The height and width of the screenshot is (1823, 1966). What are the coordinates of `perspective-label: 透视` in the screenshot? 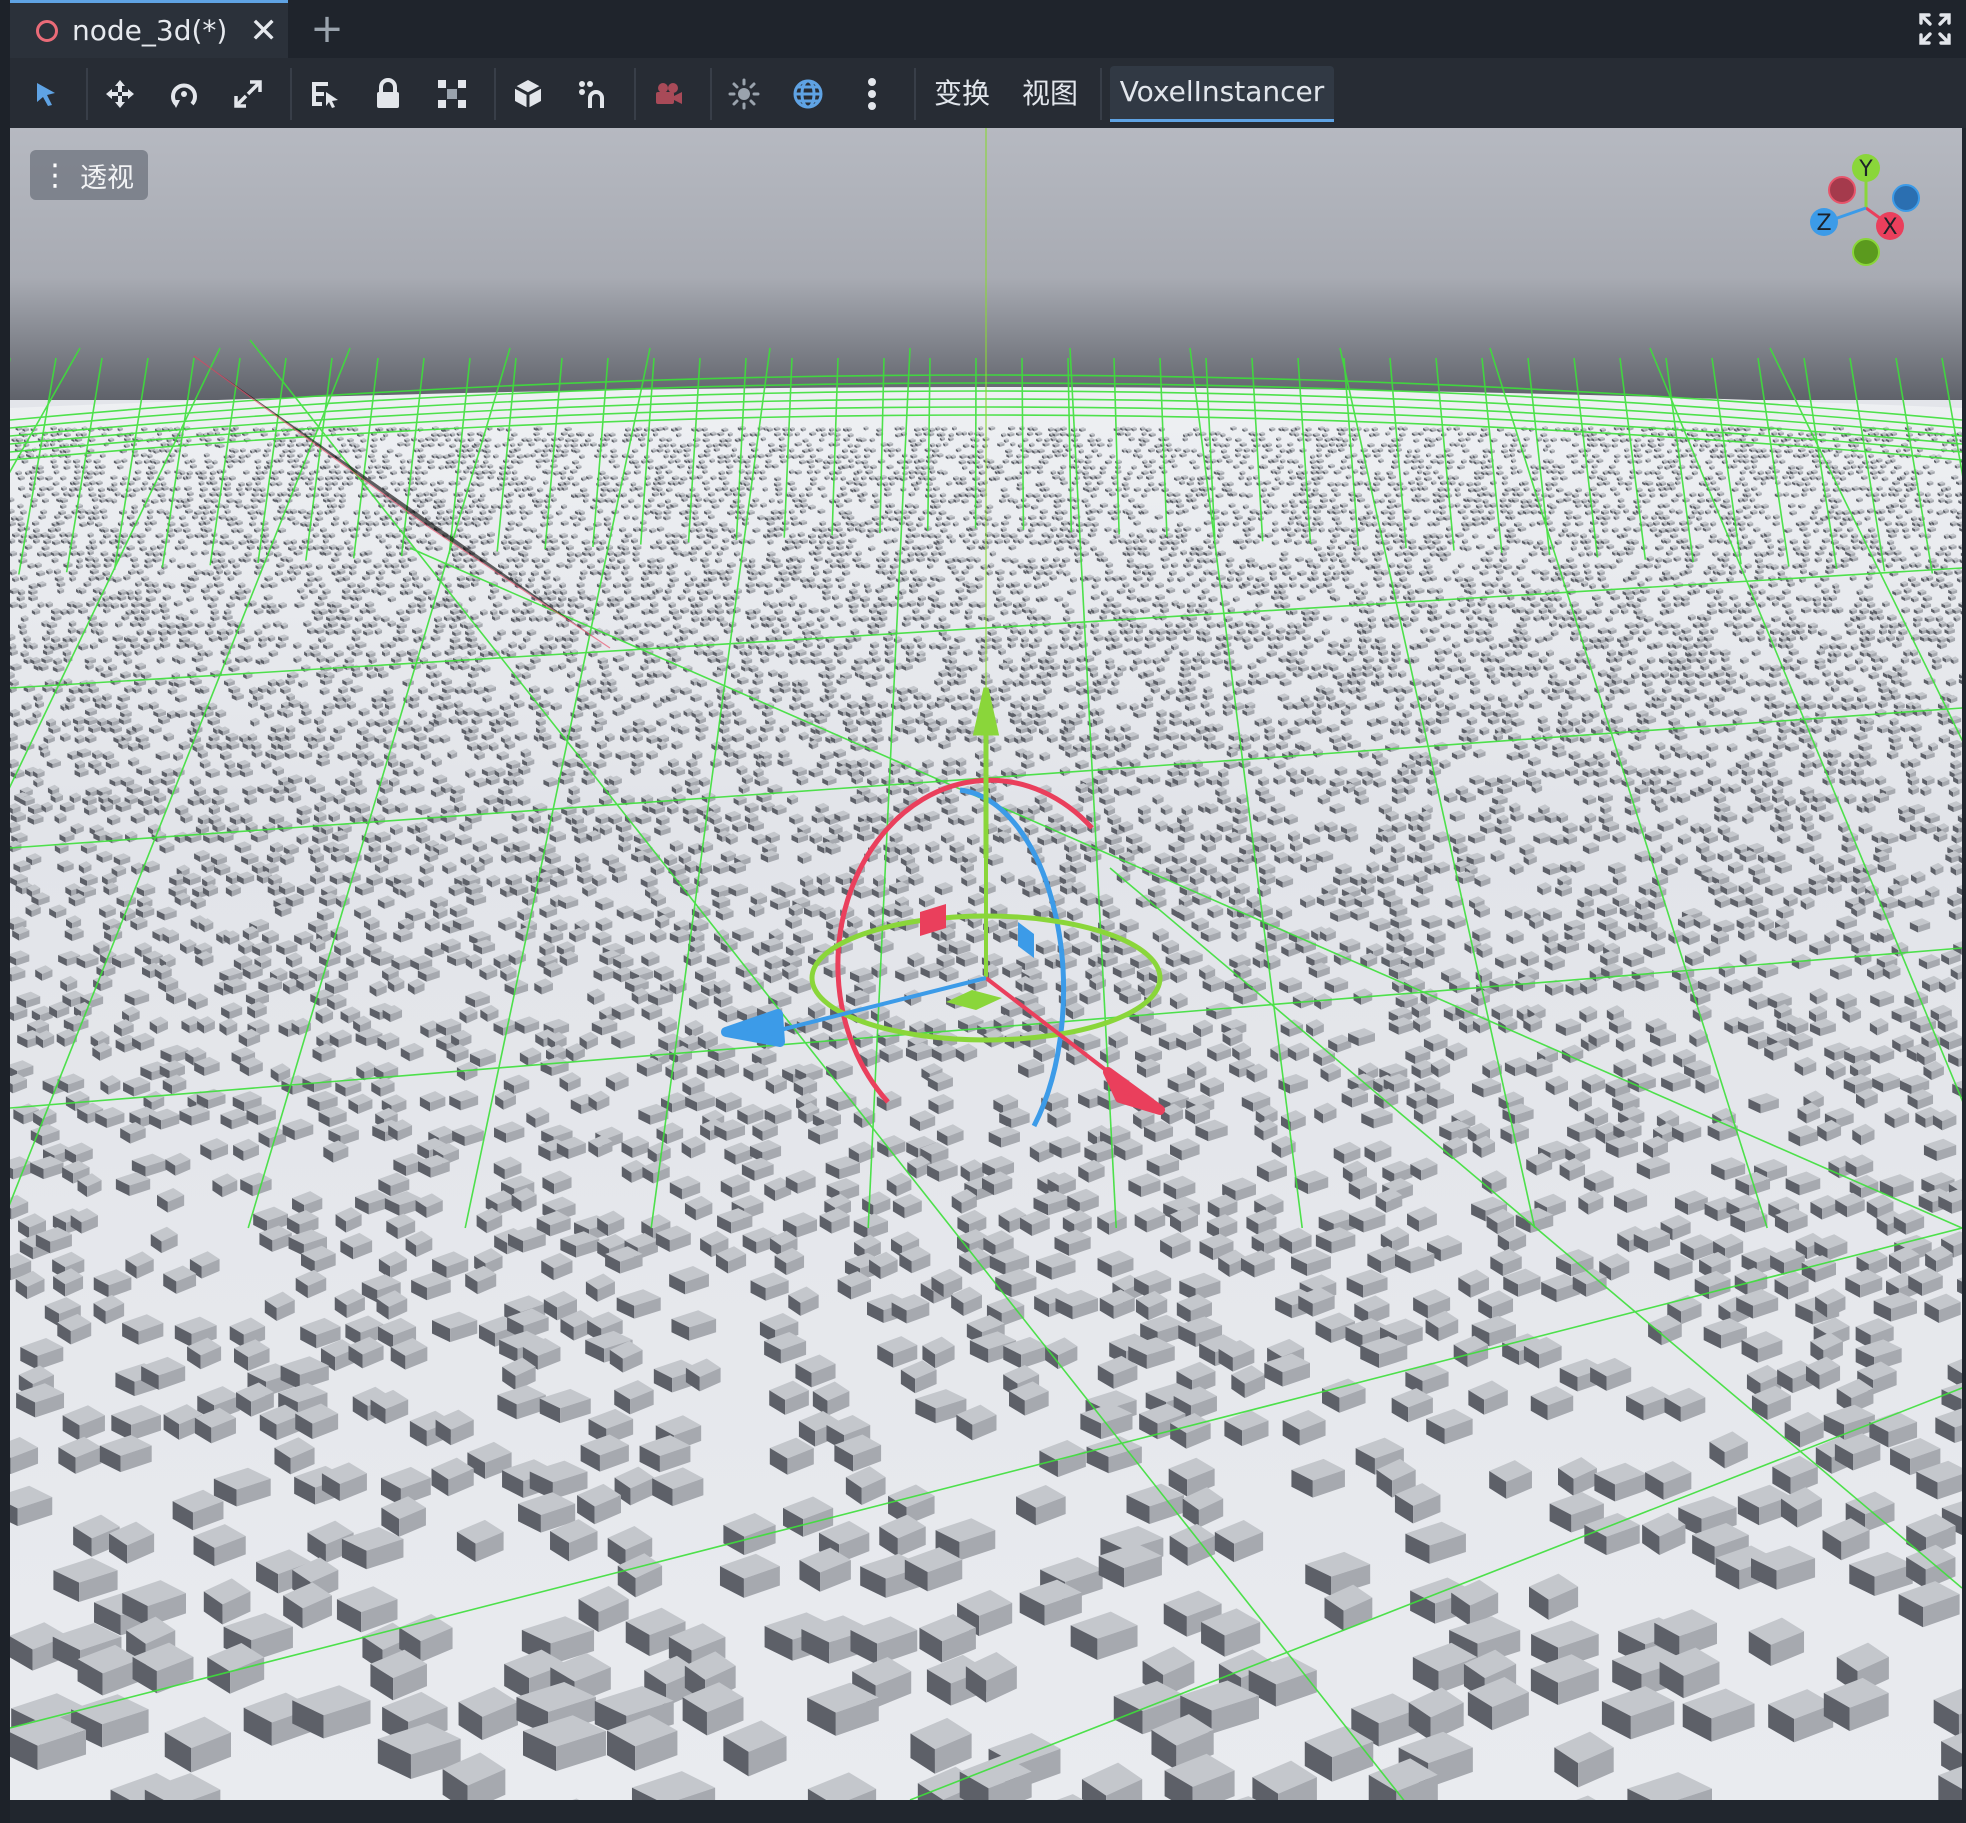 It's located at (107, 175).